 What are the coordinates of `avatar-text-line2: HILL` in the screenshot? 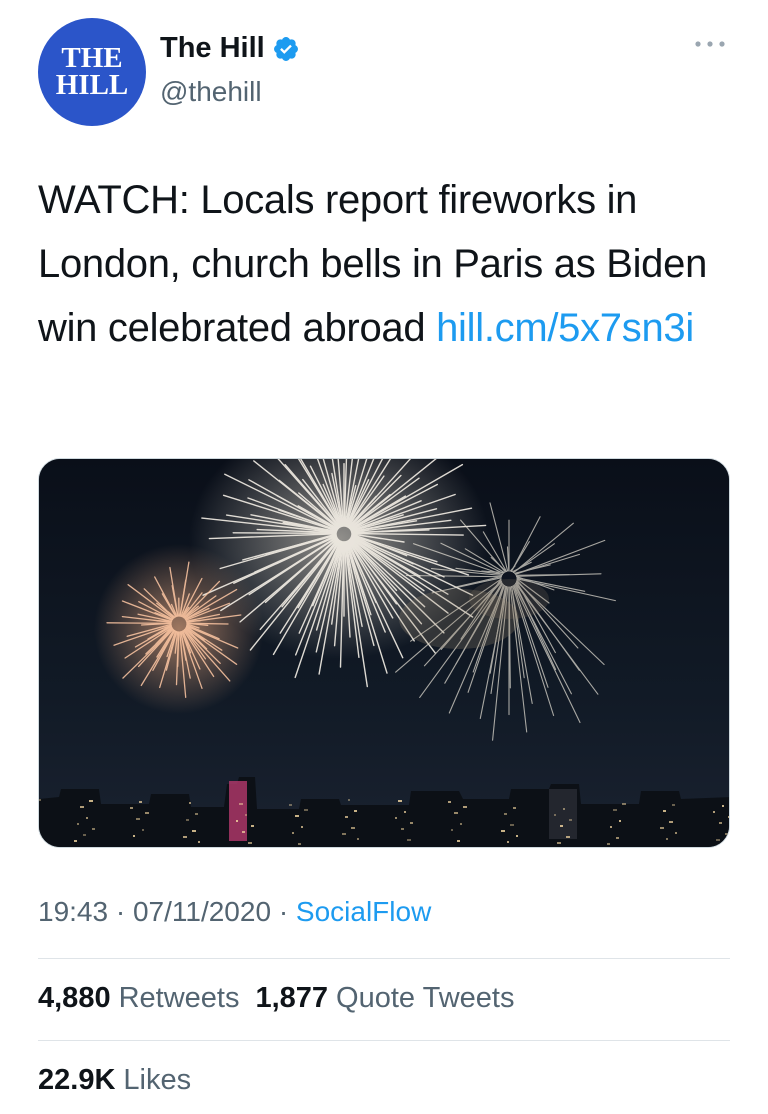 It's located at (92, 85).